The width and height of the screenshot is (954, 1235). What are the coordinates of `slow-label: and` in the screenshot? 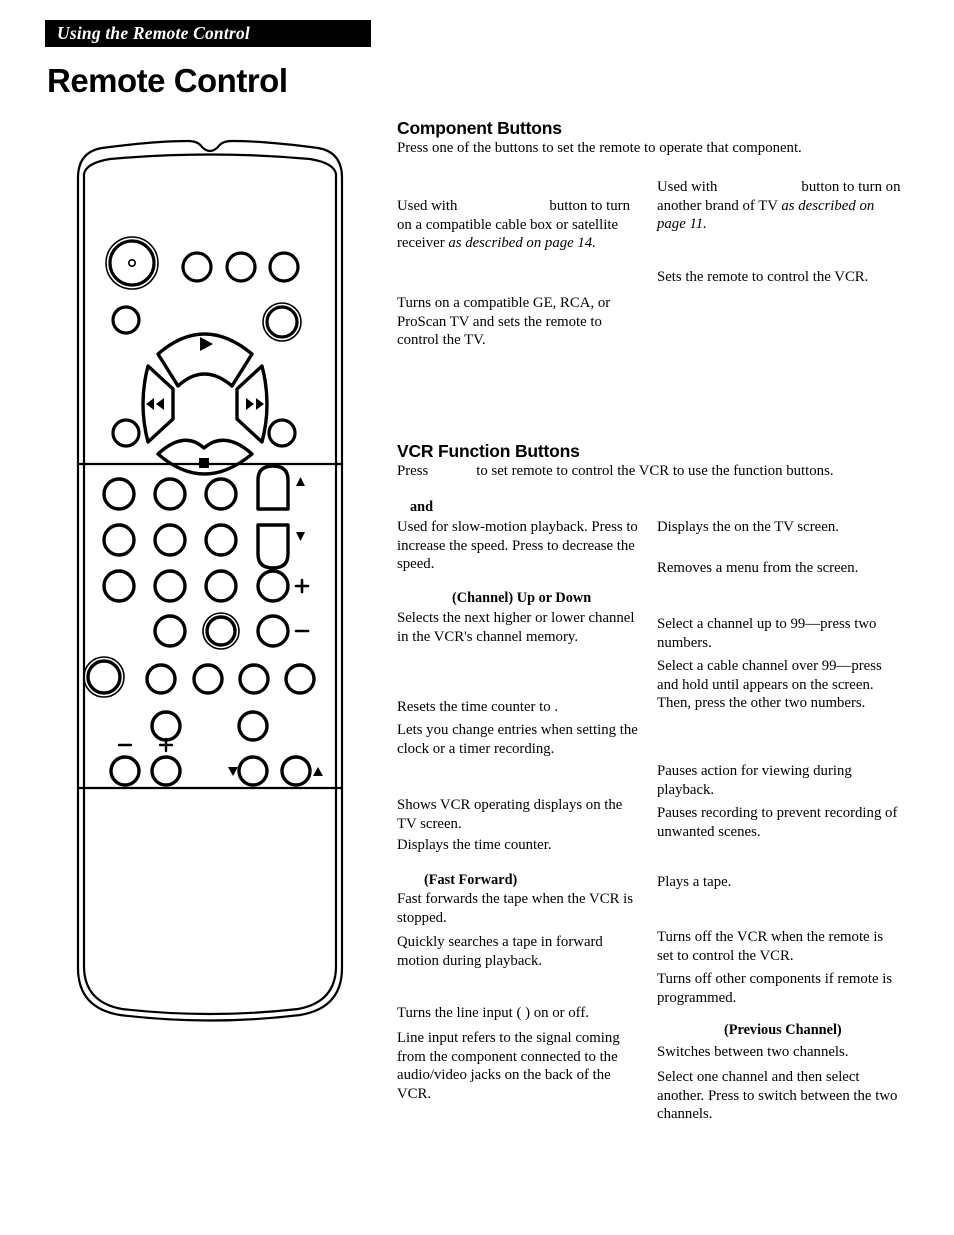 It's located at (422, 507).